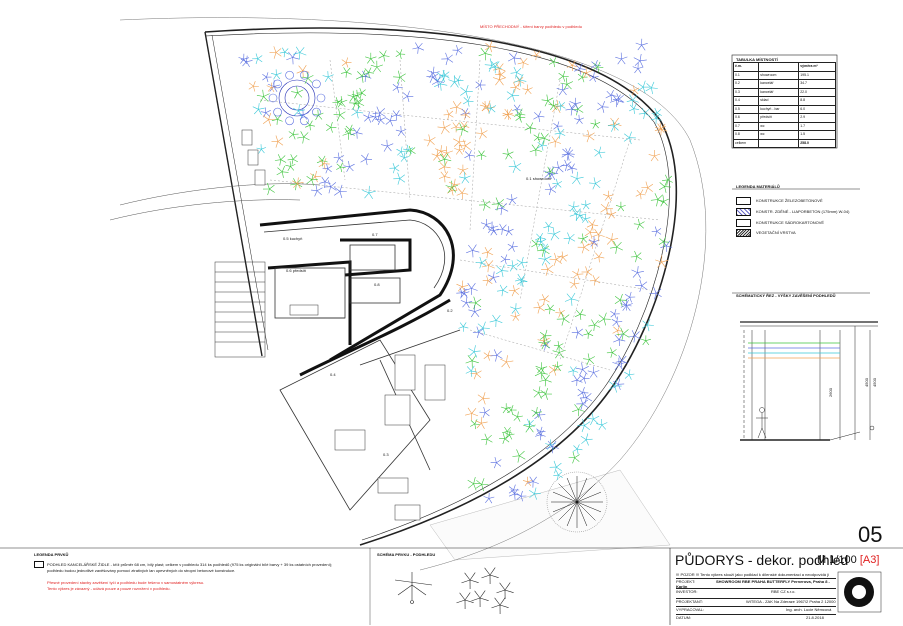  Describe the element at coordinates (746, 84) in the screenshot. I see `cell: 0.2` at that location.